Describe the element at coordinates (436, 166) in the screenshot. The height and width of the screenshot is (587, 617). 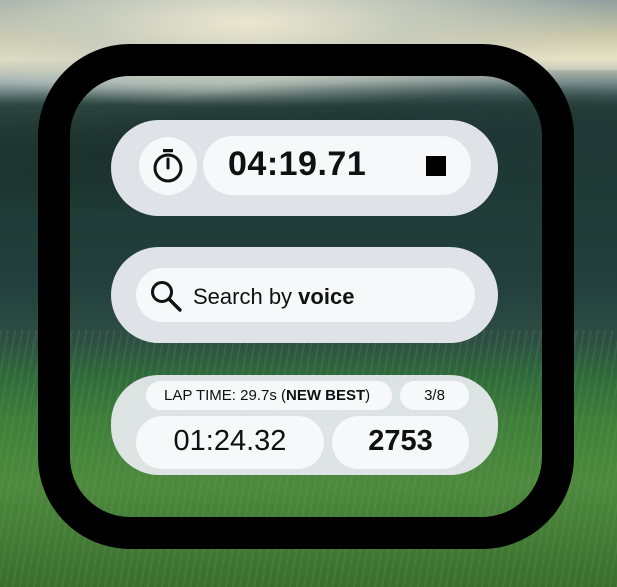
I see `stop-icon` at that location.